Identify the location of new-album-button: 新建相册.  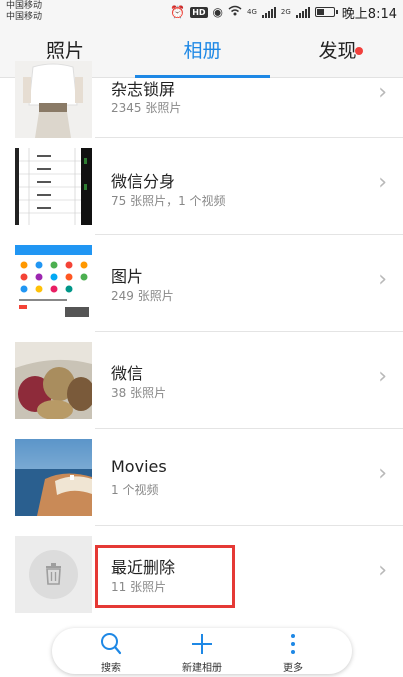
(202, 651).